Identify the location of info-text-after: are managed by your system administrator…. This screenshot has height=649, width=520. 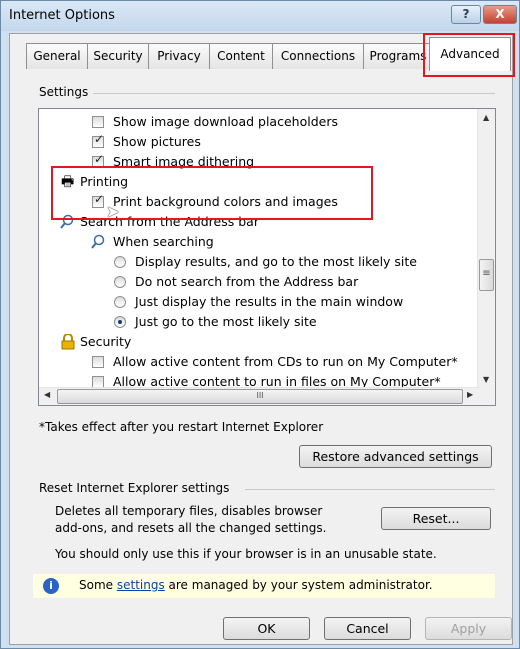
(298, 585).